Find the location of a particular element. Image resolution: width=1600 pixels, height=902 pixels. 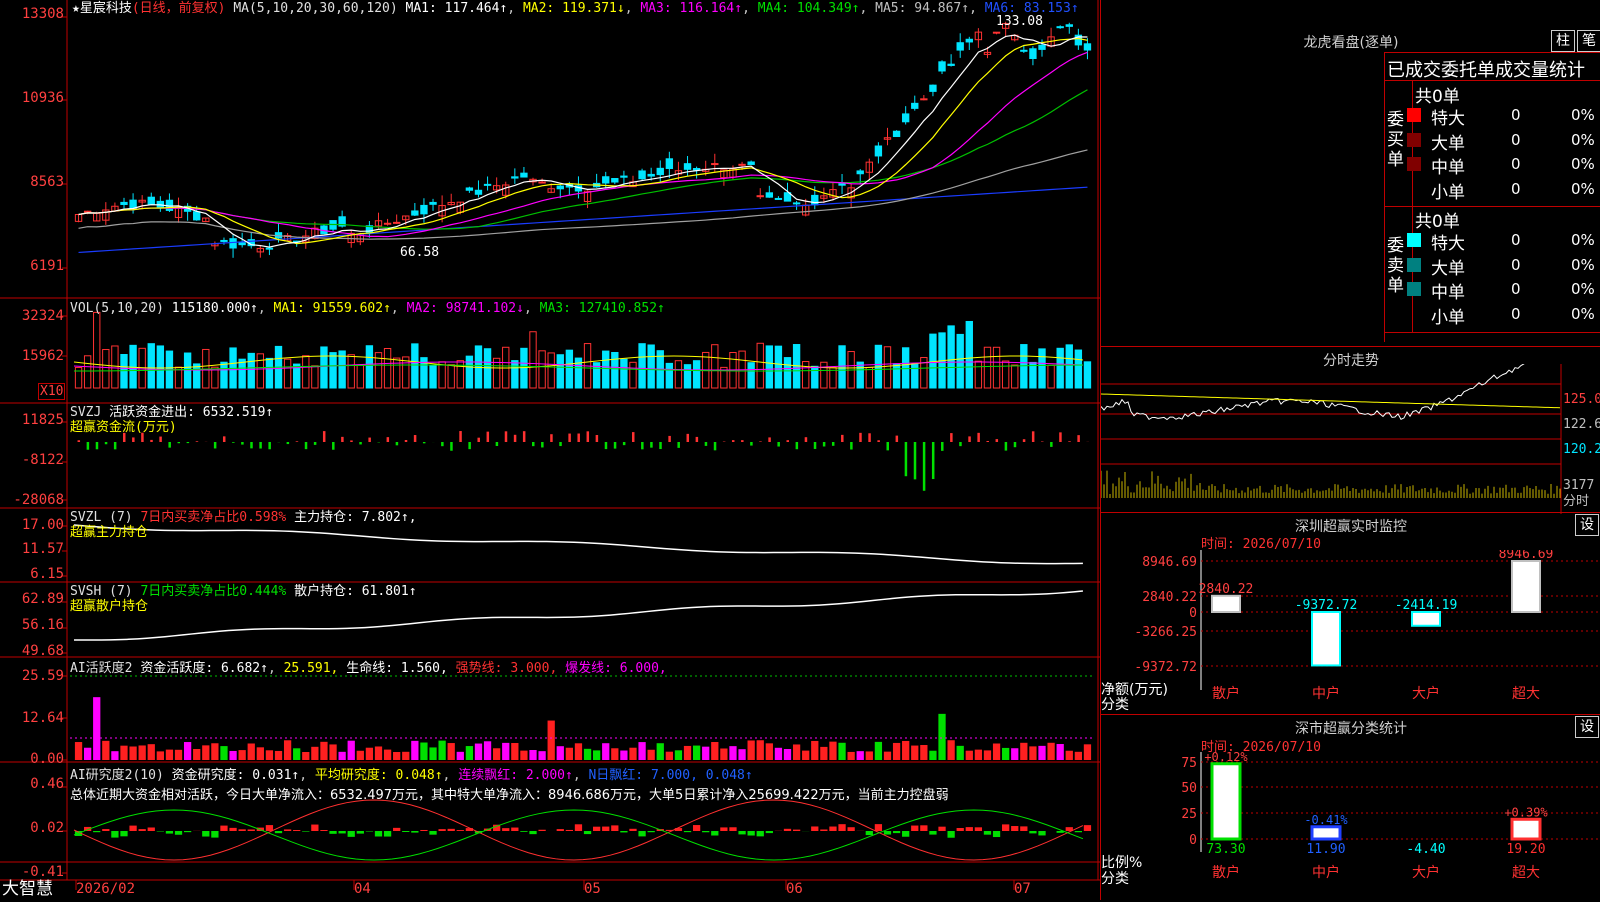

svsh-y-tick: 62.89 is located at coordinates (32, 599).